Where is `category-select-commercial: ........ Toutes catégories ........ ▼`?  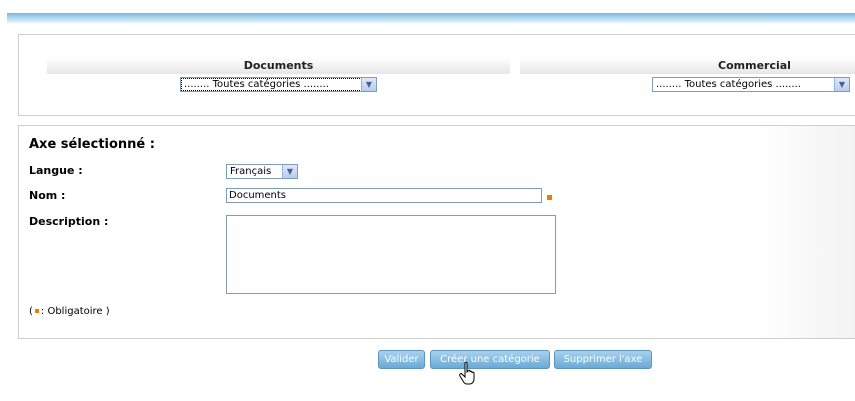
category-select-commercial: ........ Toutes catégories ........ ▼ is located at coordinates (751, 84).